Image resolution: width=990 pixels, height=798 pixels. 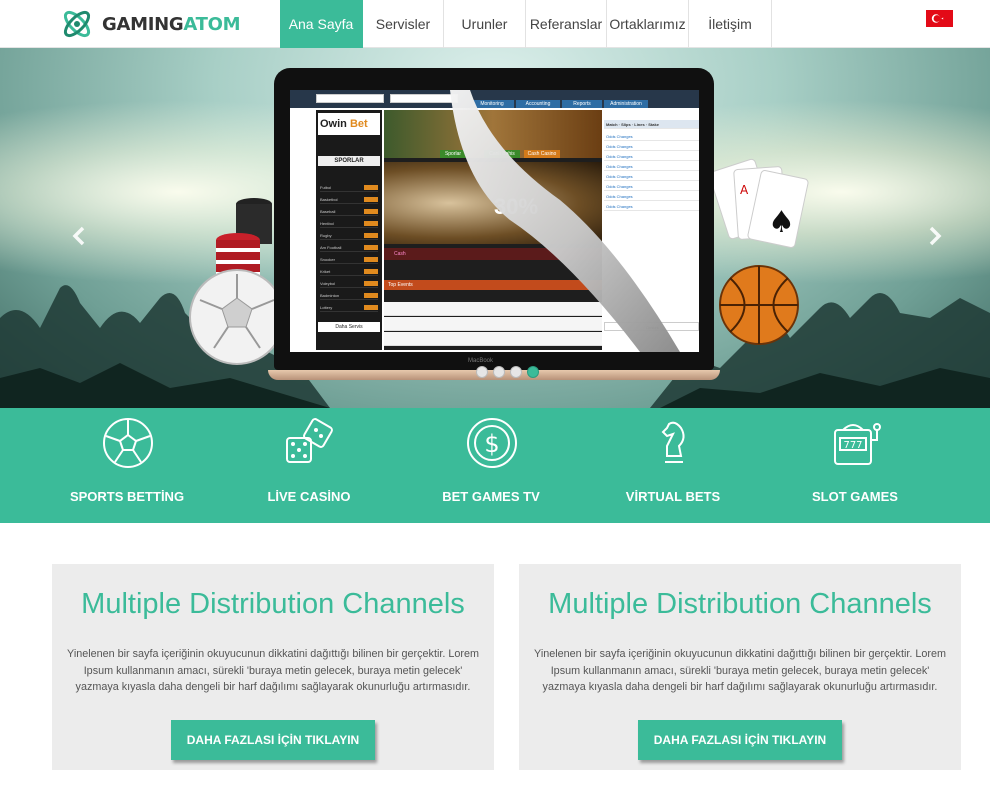 I want to click on nav-item-ana-sayfa: Ana Sayfa, so click(x=321, y=24).